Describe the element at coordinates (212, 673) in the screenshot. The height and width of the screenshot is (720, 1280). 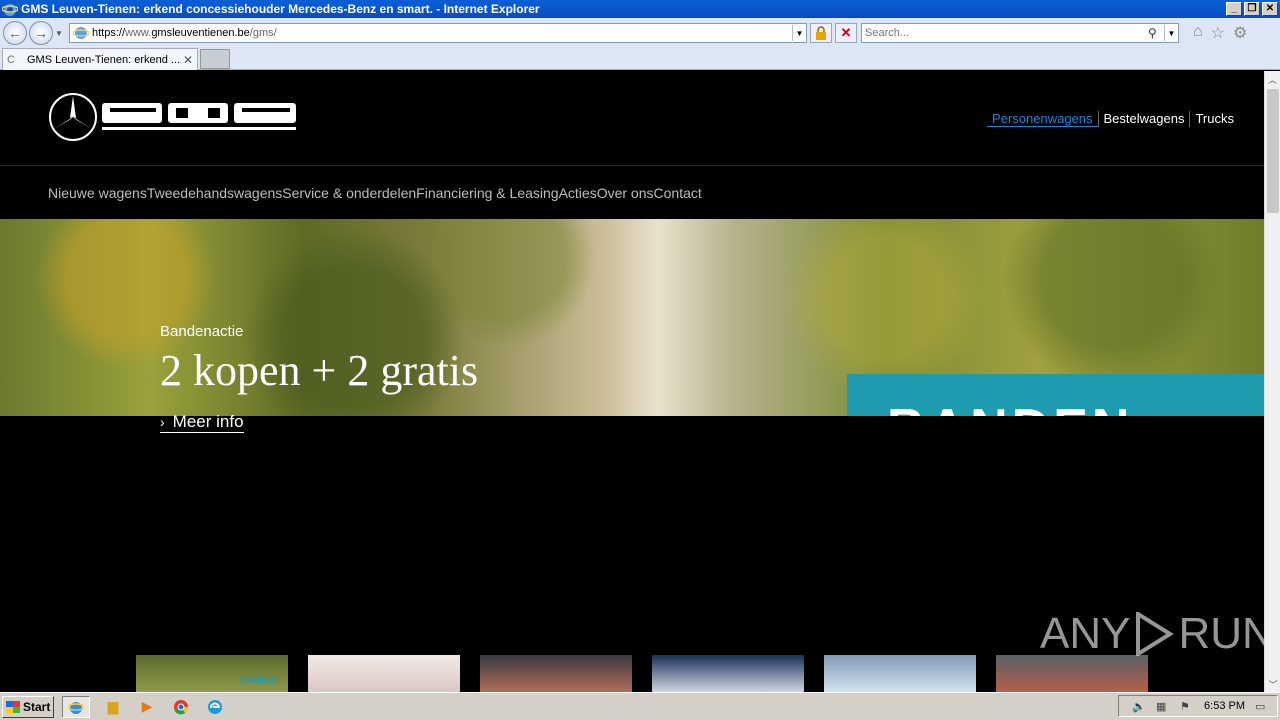
I see `thumbnail-1: BANDEN` at that location.